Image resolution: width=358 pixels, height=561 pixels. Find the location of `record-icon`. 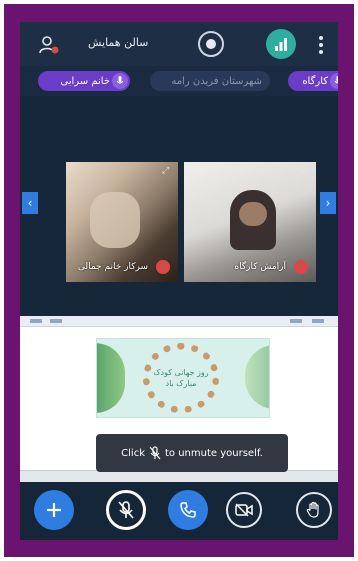

record-icon is located at coordinates (211, 44).